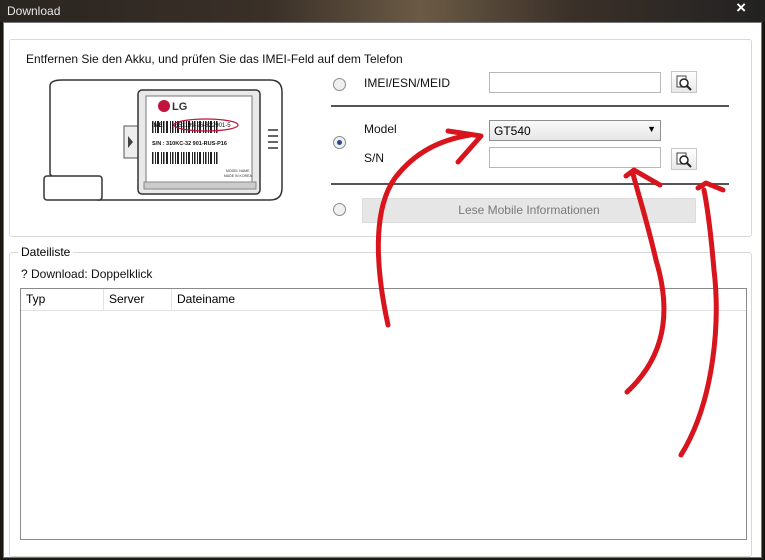  What do you see at coordinates (575, 82) in the screenshot?
I see `imei-input` at bounding box center [575, 82].